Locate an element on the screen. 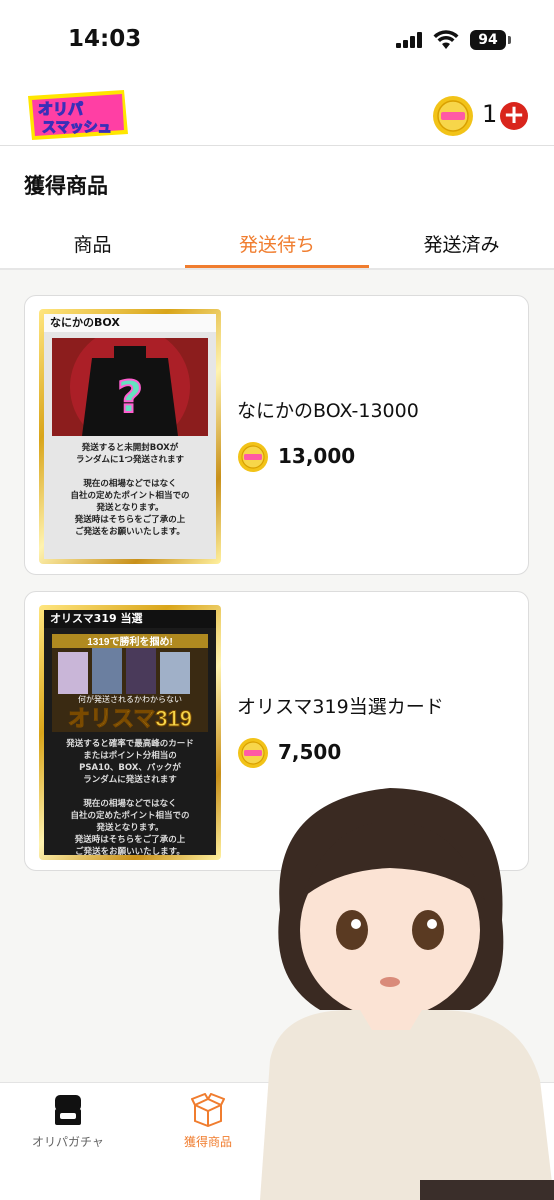 The height and width of the screenshot is (1200, 554). wifi-icon is located at coordinates (446, 39).